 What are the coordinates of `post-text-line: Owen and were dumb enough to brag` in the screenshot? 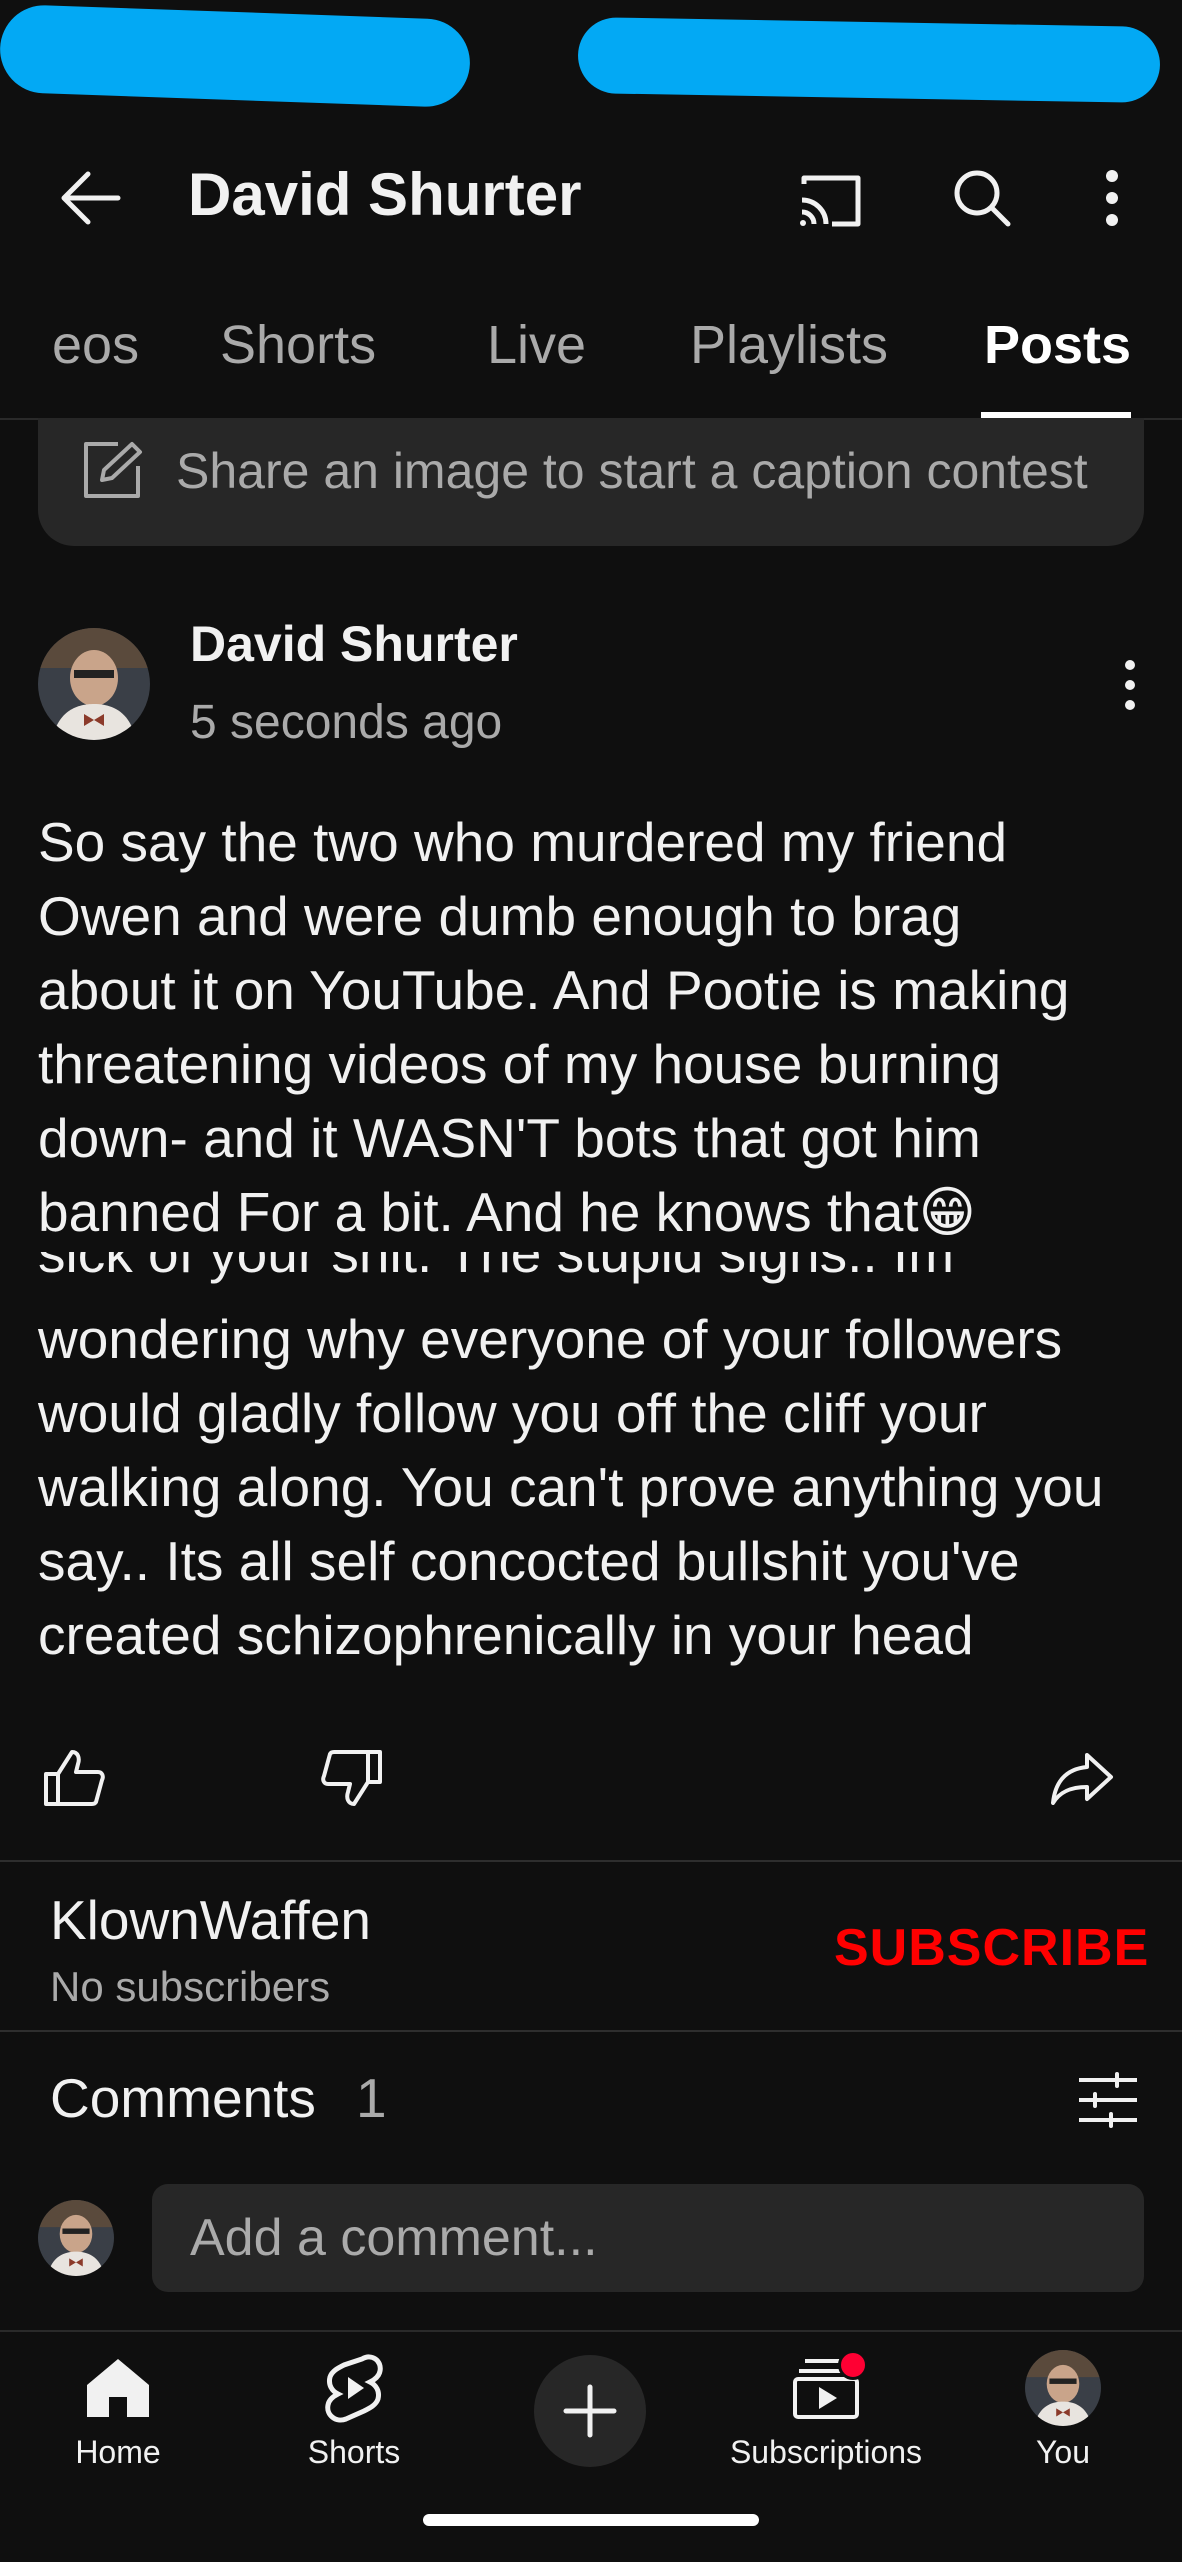 It's located at (500, 916).